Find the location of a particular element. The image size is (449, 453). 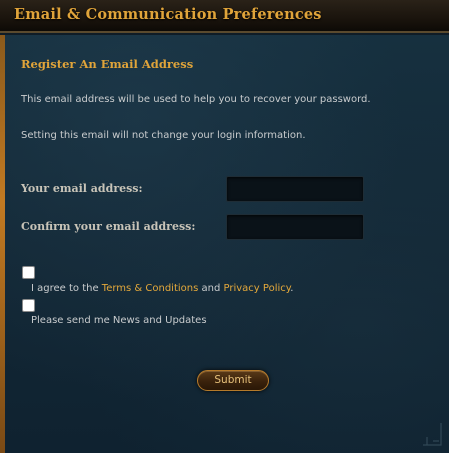

title-bar: Email & Communication Preferences is located at coordinates (224, 16).